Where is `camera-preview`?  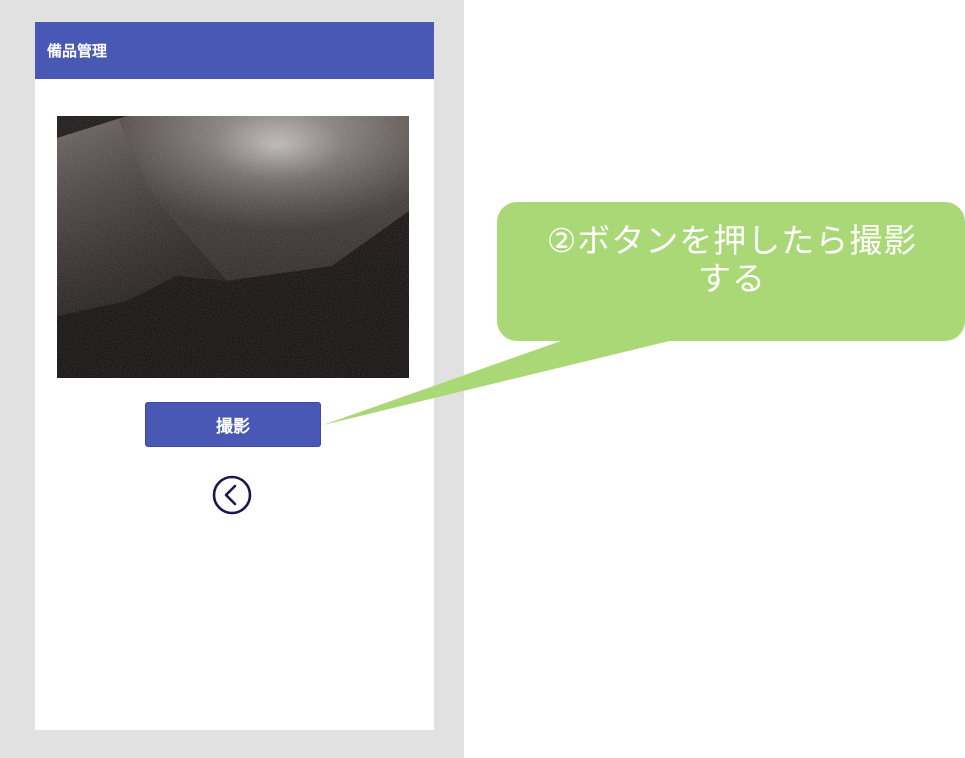
camera-preview is located at coordinates (233, 247).